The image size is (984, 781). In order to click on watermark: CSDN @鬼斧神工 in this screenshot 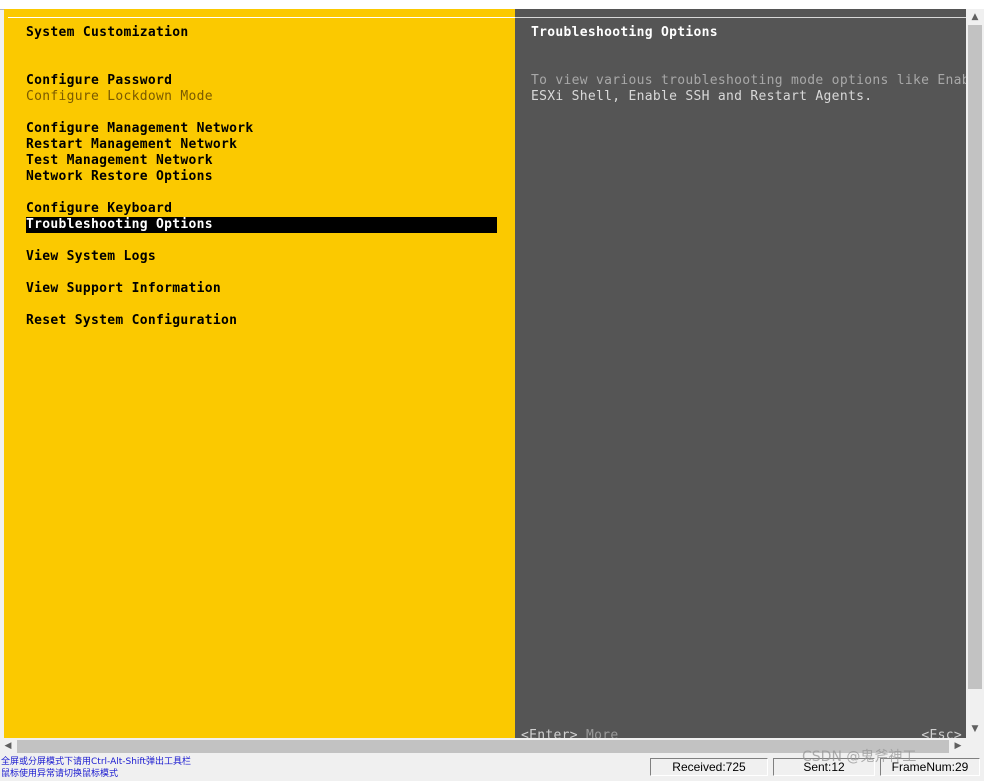, I will do `click(859, 757)`.